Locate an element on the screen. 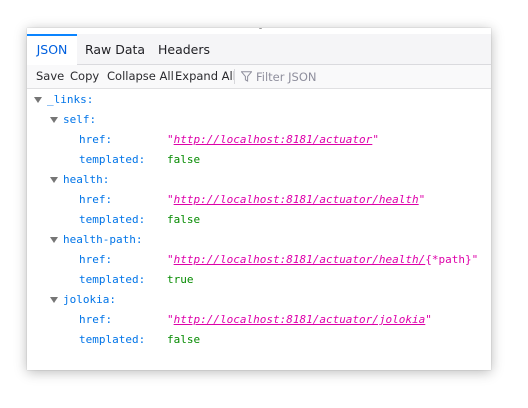 This screenshot has height=408, width=528. json-key: health-path: is located at coordinates (103, 239).